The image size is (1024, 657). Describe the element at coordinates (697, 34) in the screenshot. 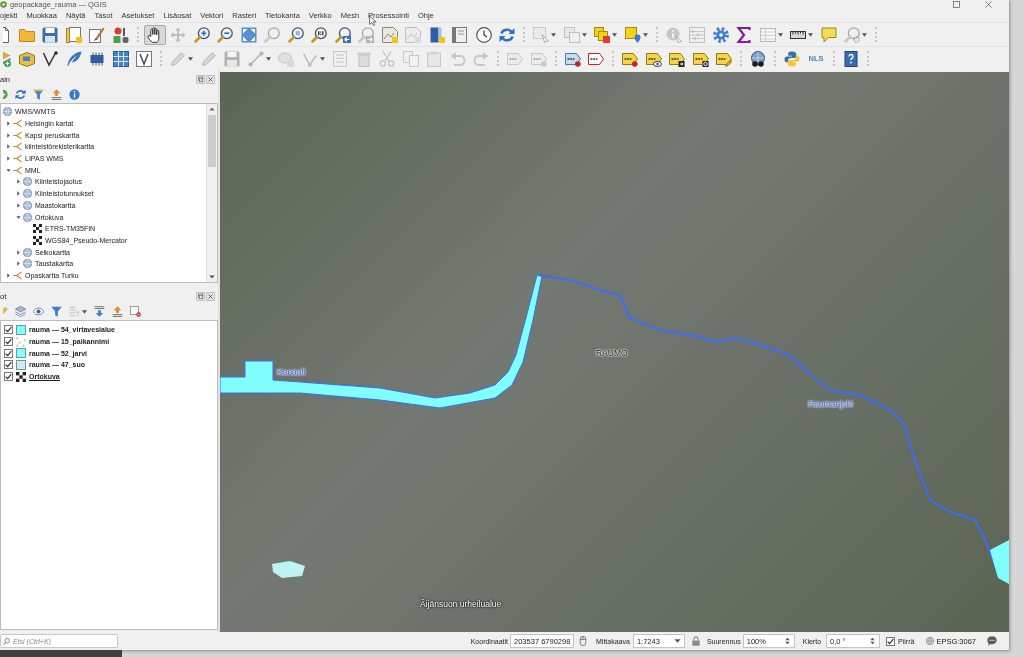

I see `abacus-icon` at that location.